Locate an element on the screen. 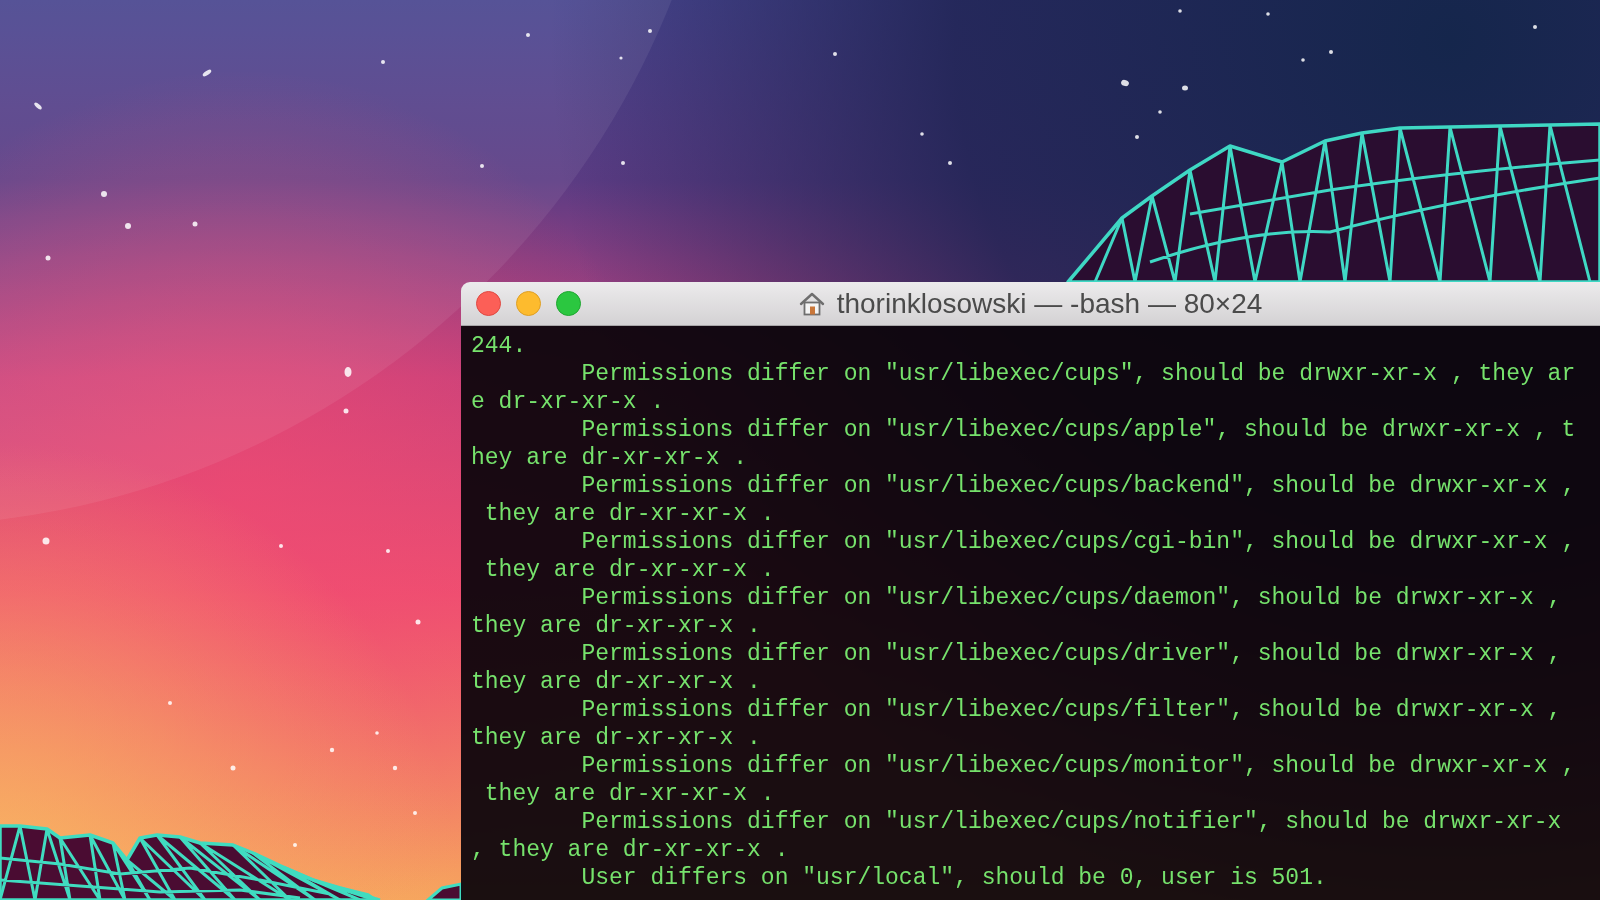  zoom-button is located at coordinates (568, 303).